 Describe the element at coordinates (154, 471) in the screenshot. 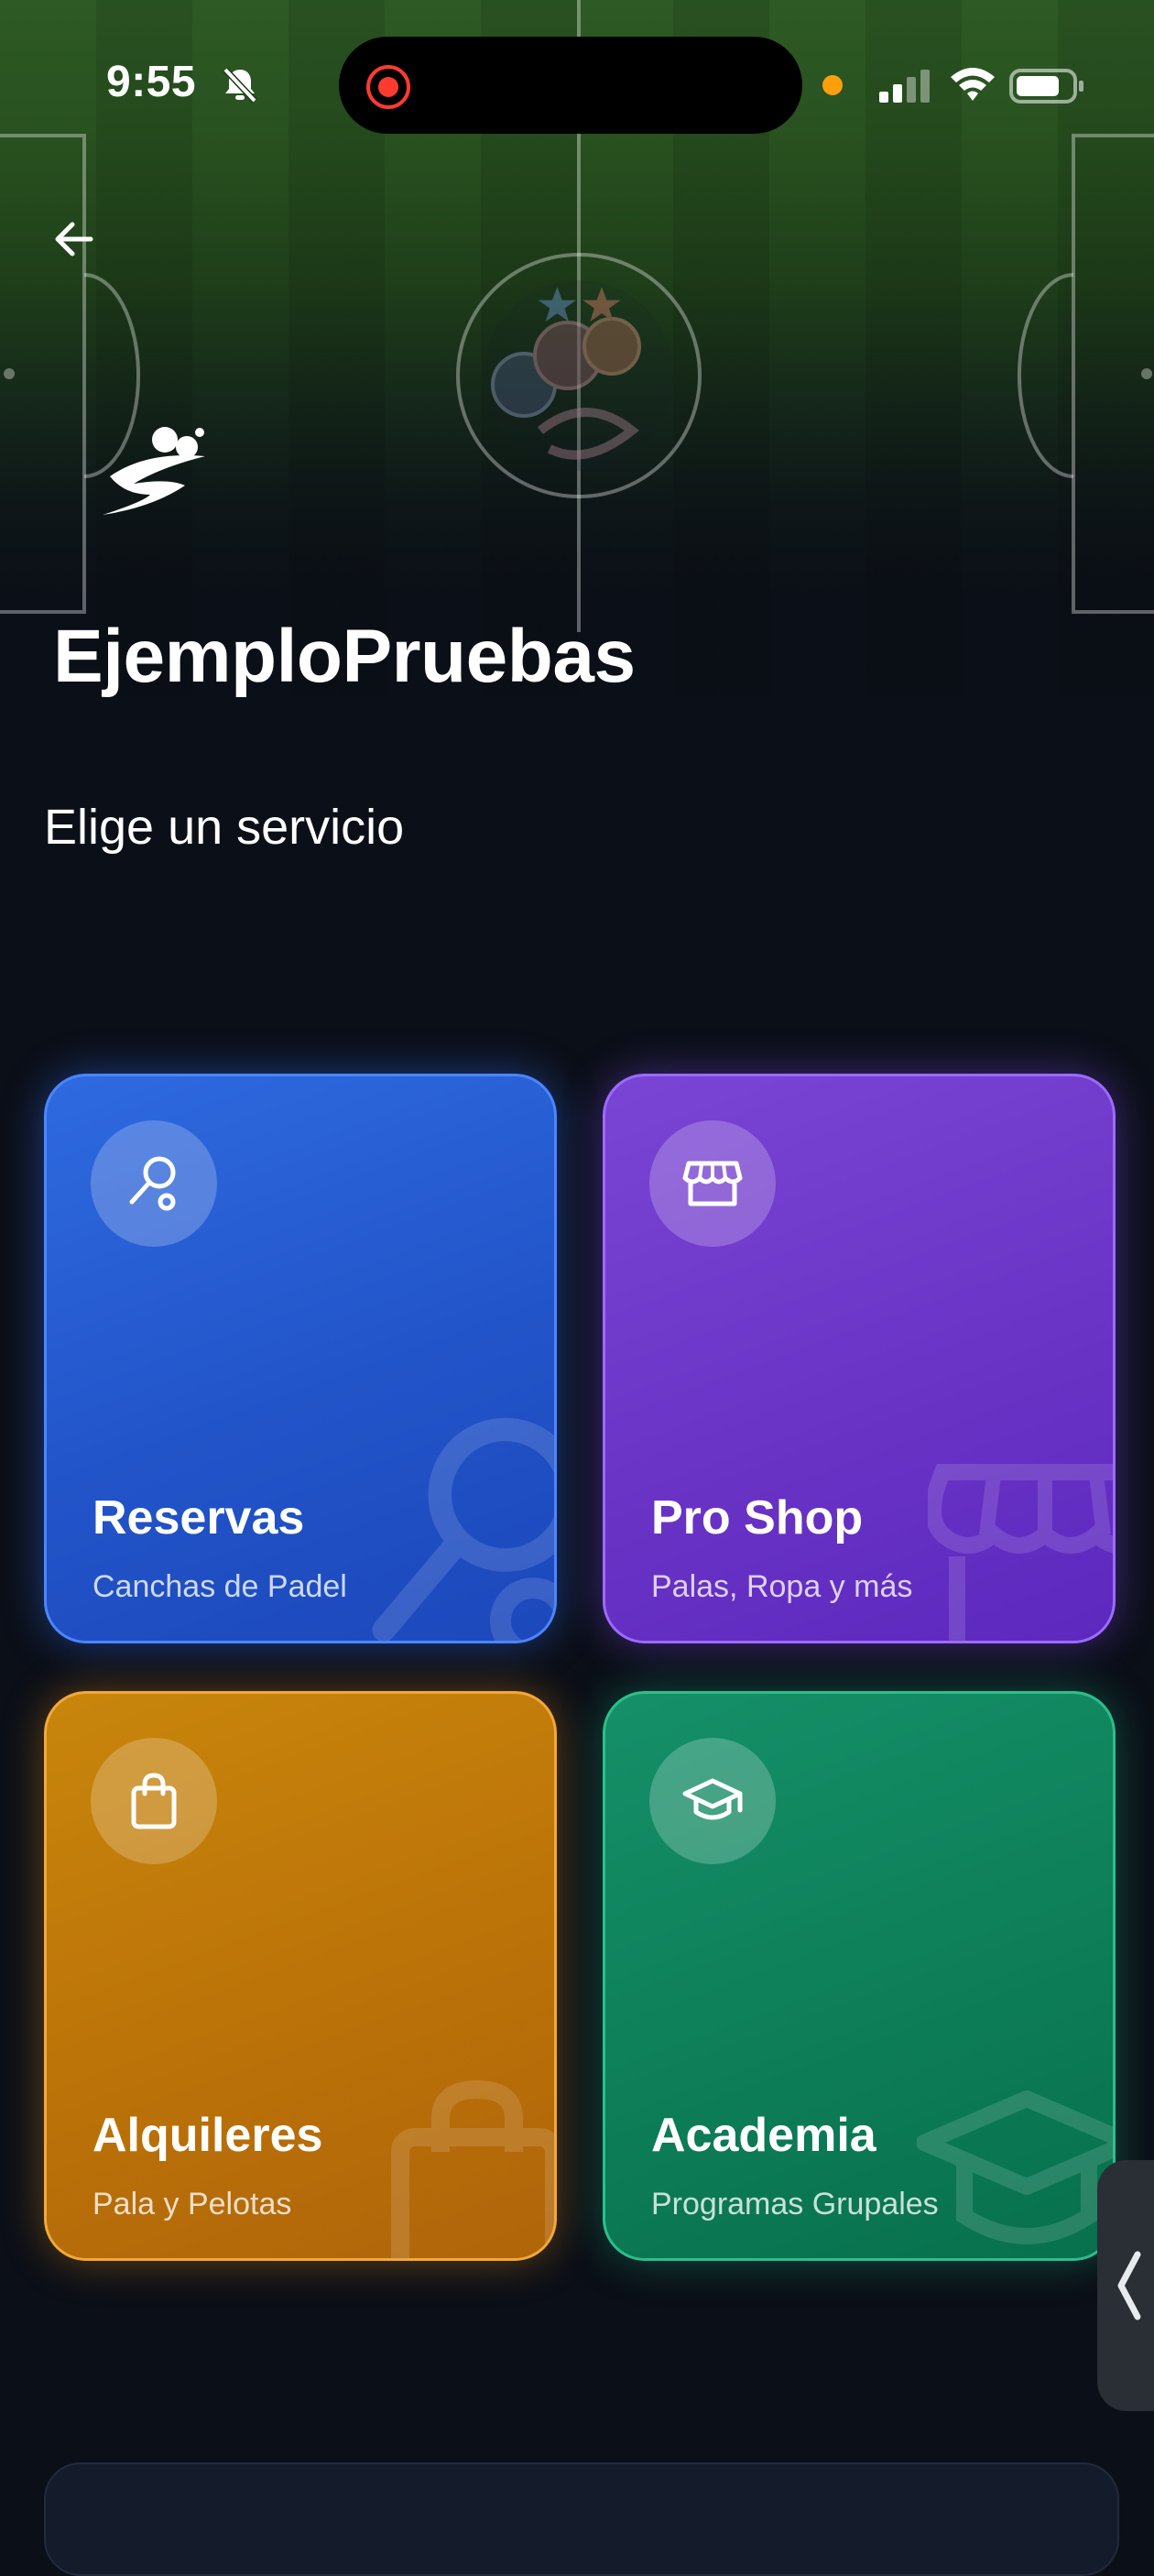

I see `club-logo` at that location.